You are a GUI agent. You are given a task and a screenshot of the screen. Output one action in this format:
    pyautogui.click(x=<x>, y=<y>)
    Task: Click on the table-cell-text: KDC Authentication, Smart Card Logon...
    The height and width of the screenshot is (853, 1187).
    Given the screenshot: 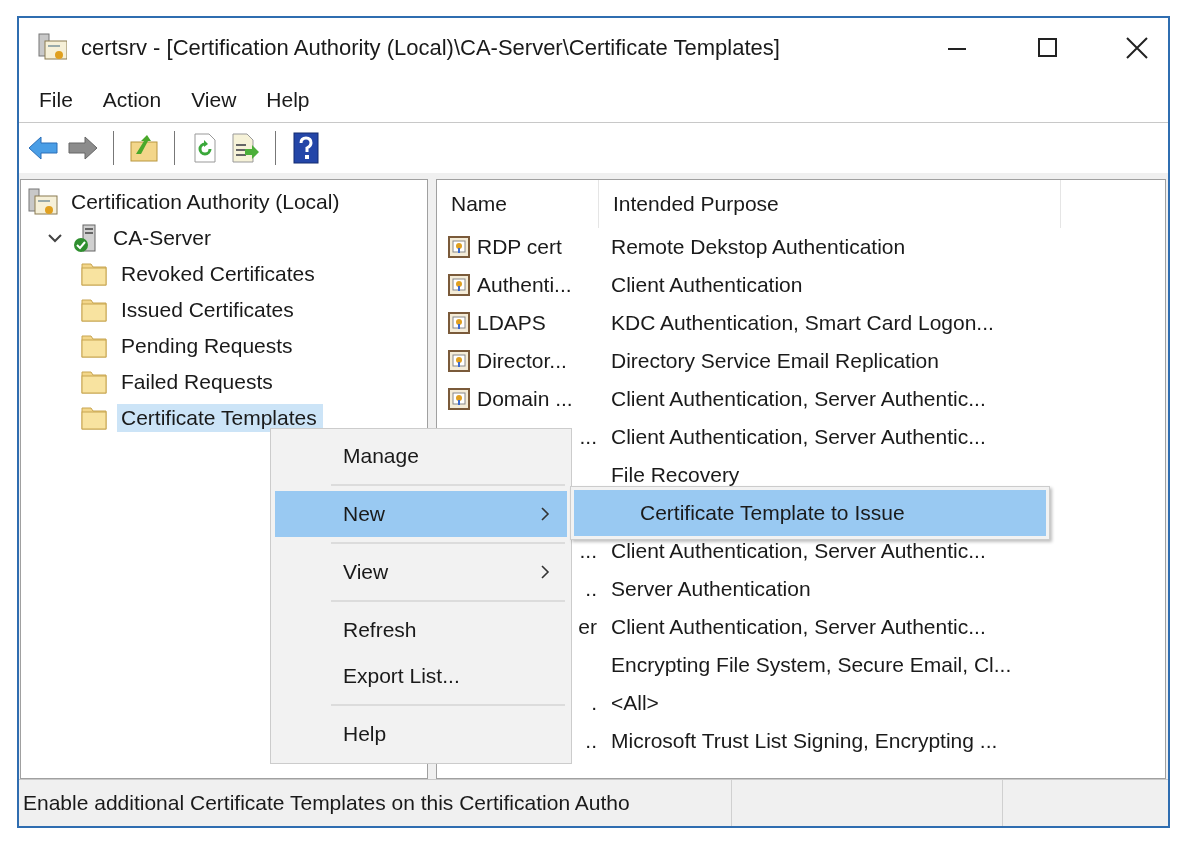 What is the action you would take?
    pyautogui.click(x=802, y=323)
    